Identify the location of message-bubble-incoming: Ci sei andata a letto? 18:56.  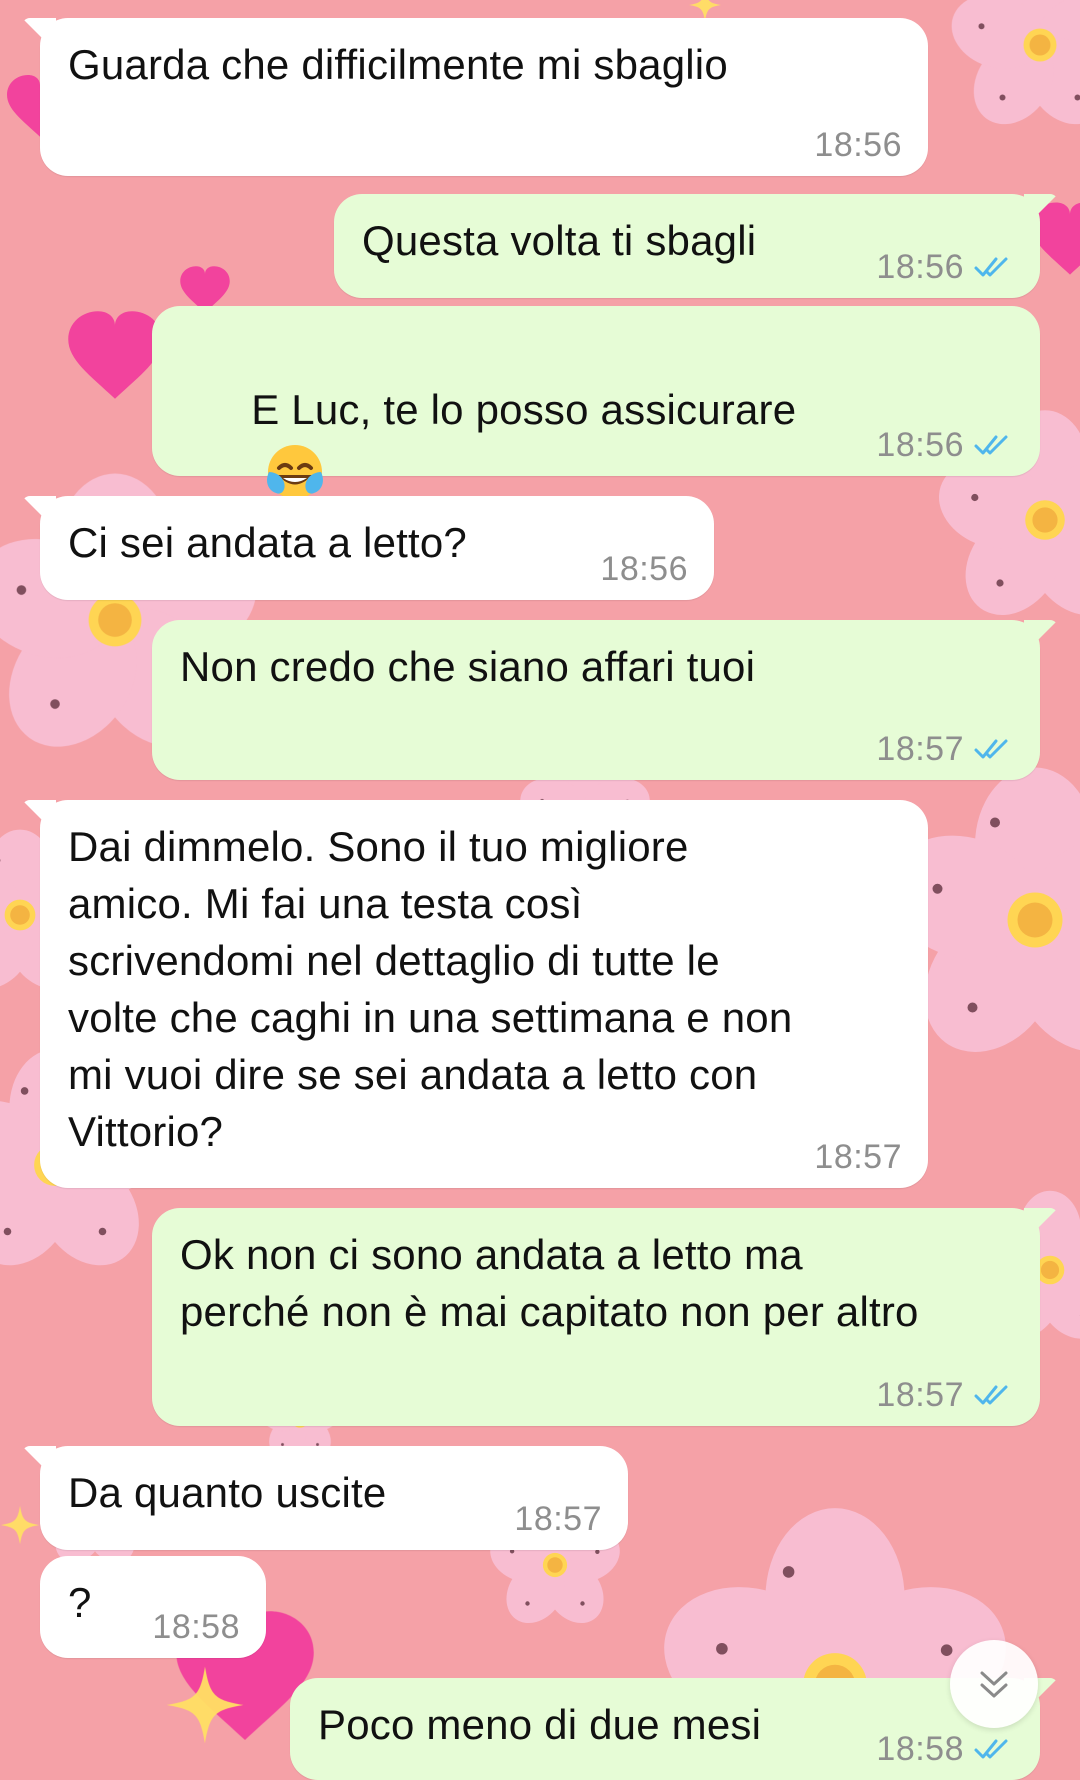
(377, 548).